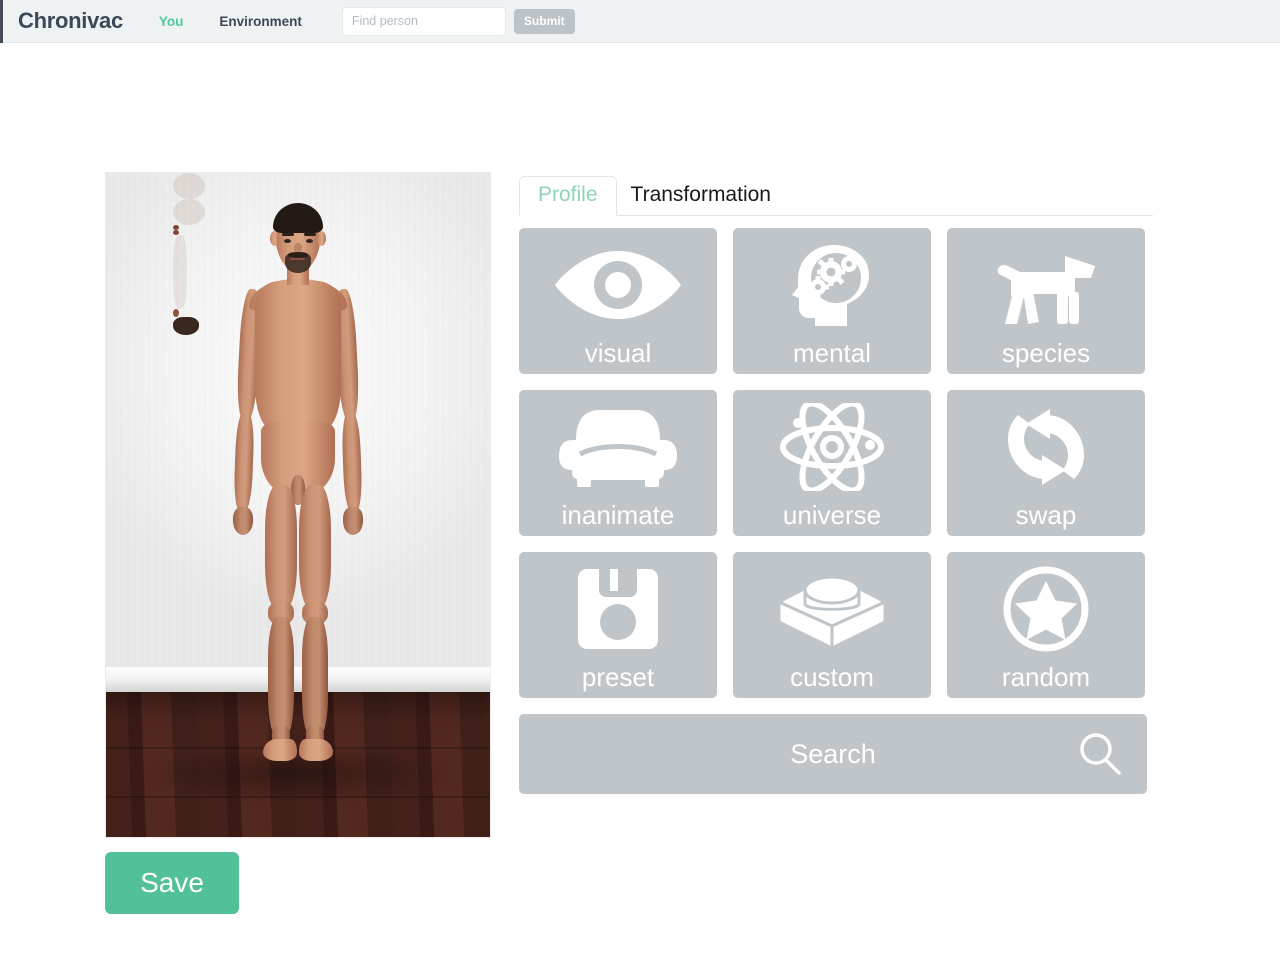 The width and height of the screenshot is (1280, 960). What do you see at coordinates (1046, 353) in the screenshot?
I see `tile-label: species` at bounding box center [1046, 353].